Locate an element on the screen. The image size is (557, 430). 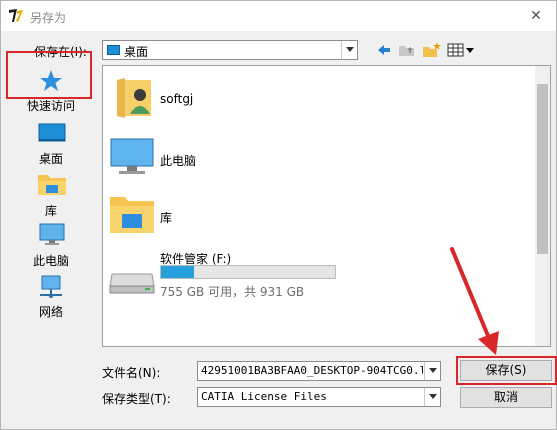
place-label: 网络 is located at coordinates (50, 312).